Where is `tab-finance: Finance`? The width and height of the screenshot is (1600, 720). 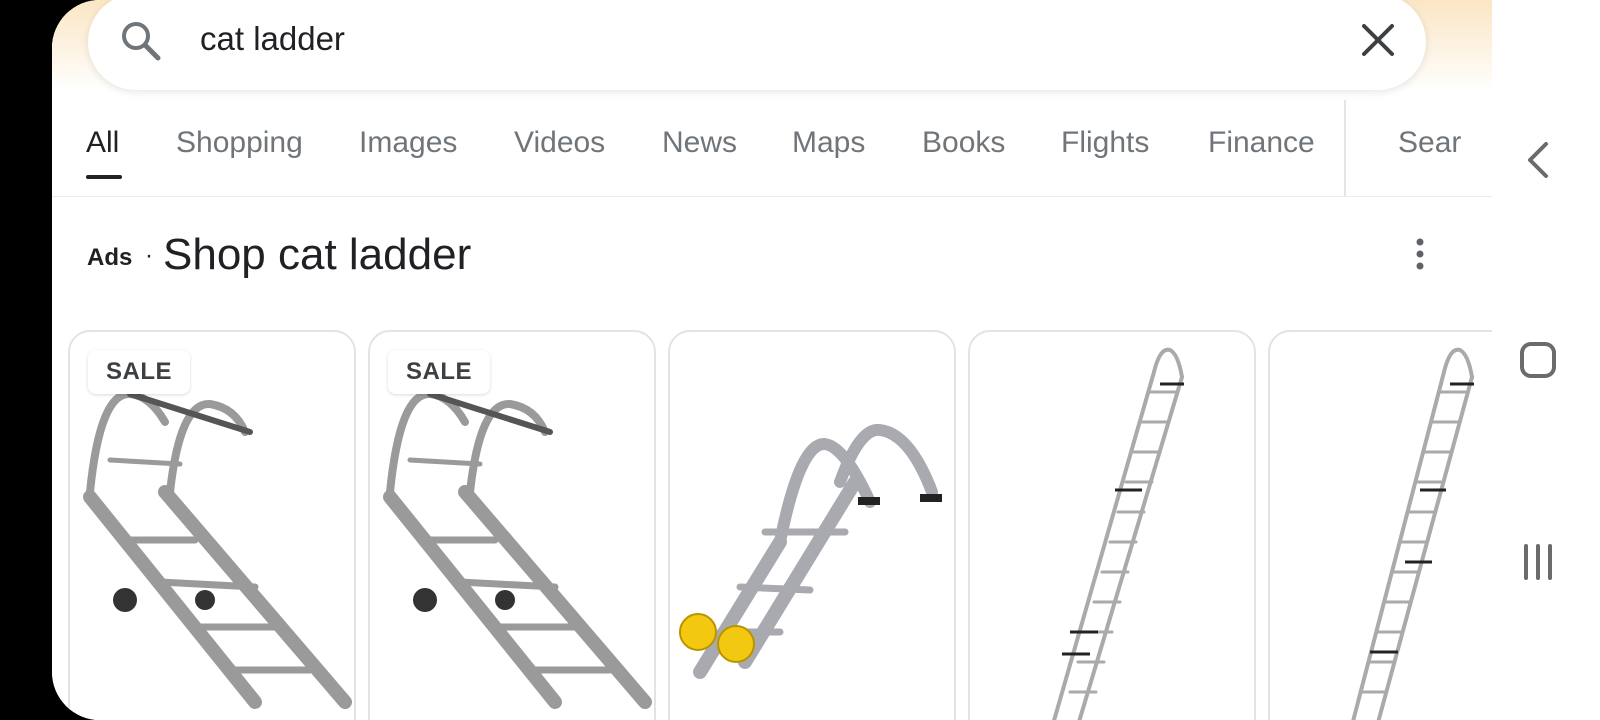
tab-finance: Finance is located at coordinates (1261, 143).